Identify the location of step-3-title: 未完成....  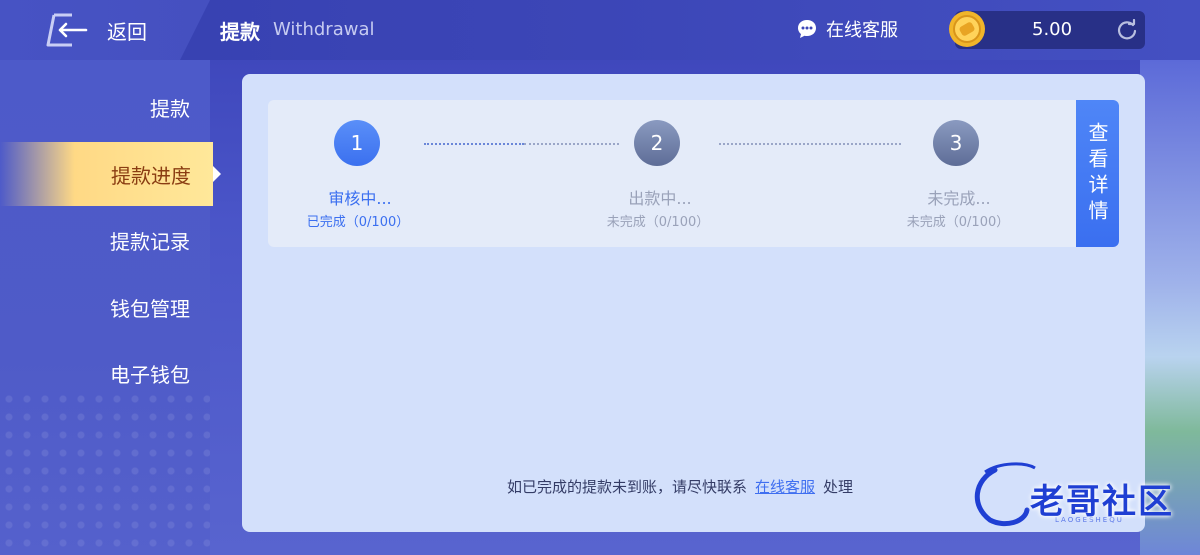
(959, 198).